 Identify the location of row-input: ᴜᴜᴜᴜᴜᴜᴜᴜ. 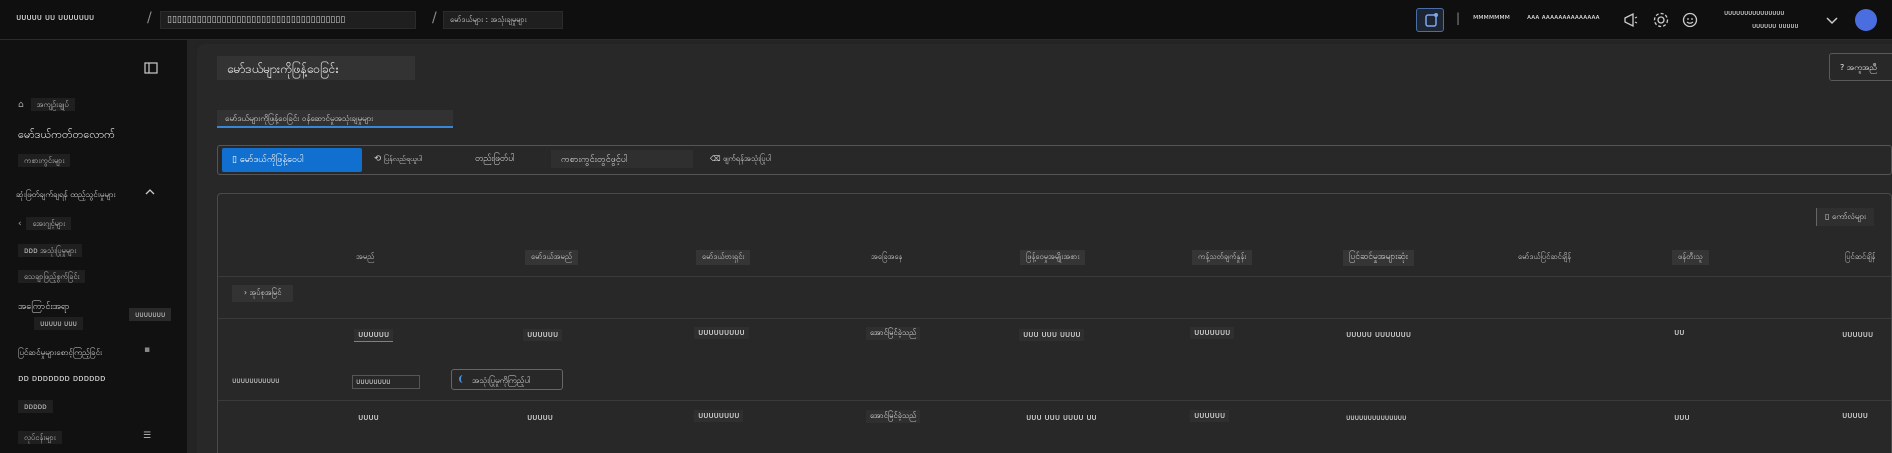
(386, 382).